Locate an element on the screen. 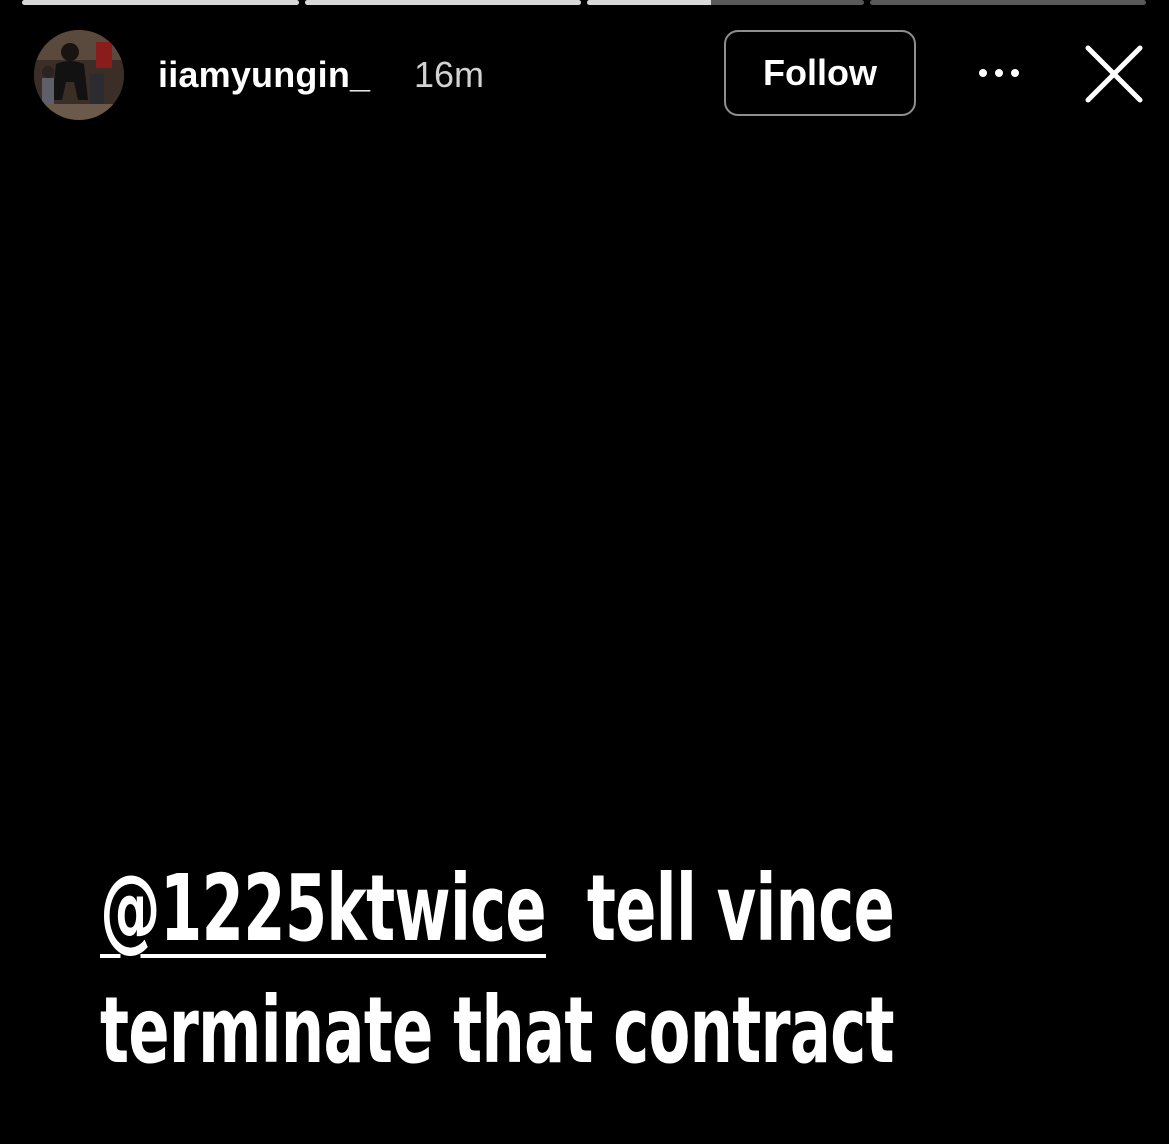  avatar is located at coordinates (79, 75).